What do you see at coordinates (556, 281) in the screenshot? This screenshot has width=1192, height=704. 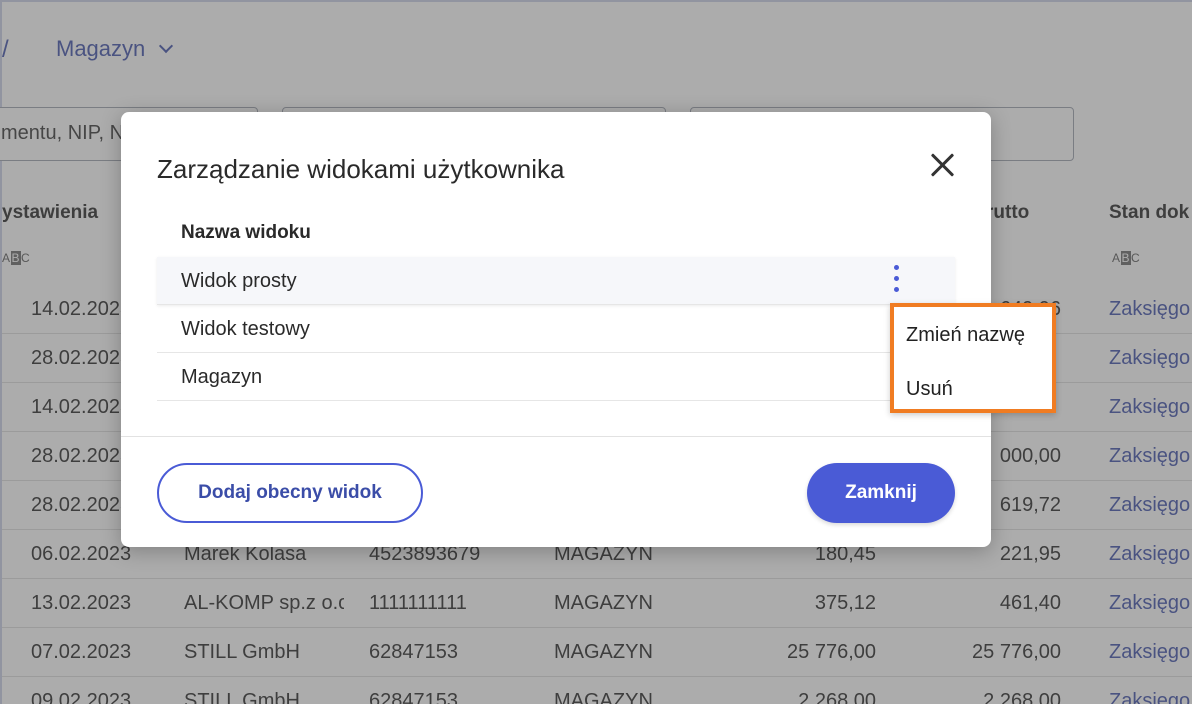 I see `view-list-item: Widok prosty` at bounding box center [556, 281].